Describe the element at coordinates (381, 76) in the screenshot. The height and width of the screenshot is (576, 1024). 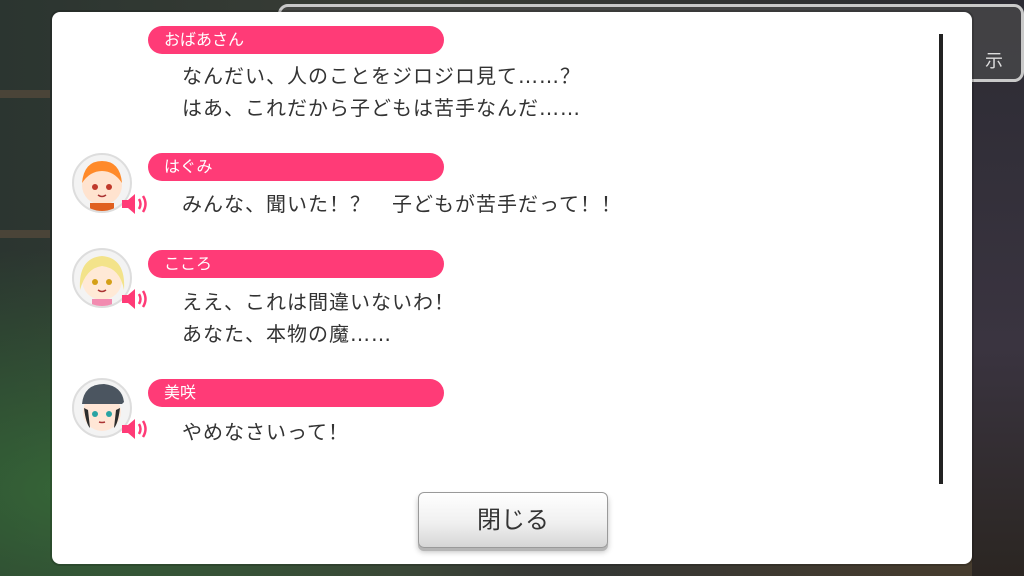
I see `dialogue-line: なんだい、人のことをジロジロ見て……？` at that location.